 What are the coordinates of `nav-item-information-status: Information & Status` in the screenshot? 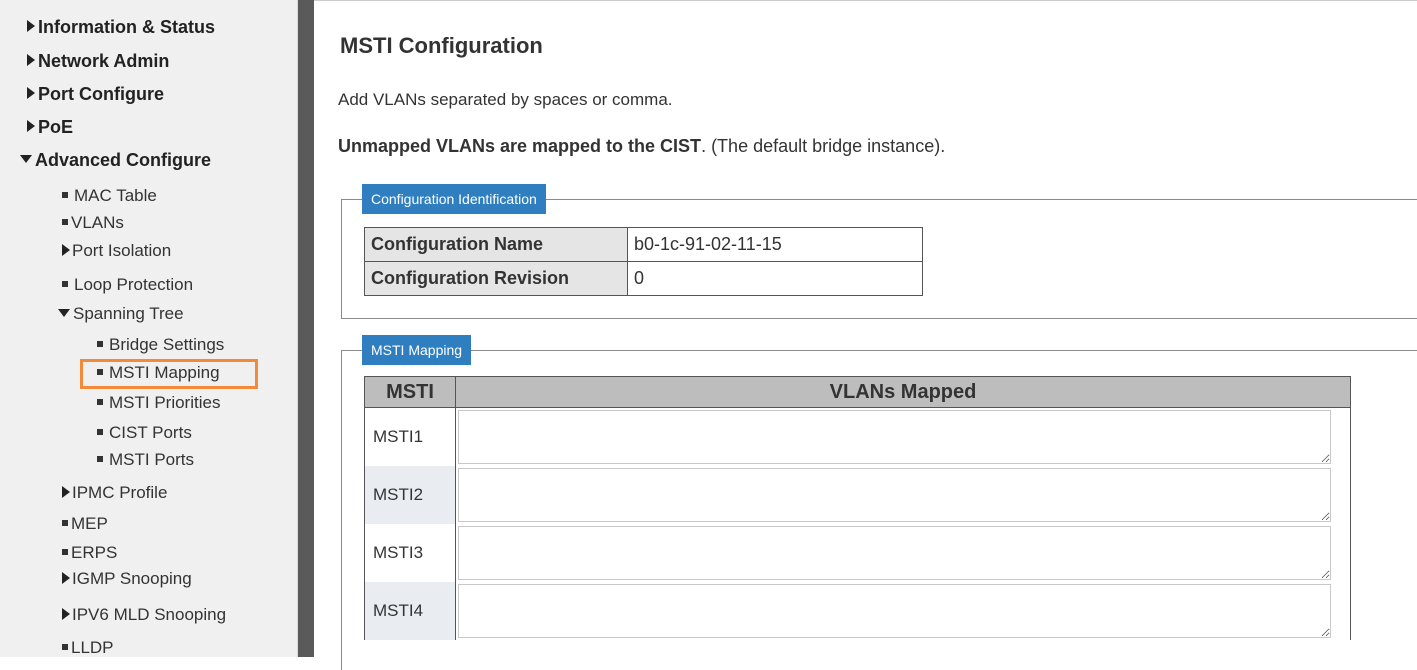 It's located at (121, 27).